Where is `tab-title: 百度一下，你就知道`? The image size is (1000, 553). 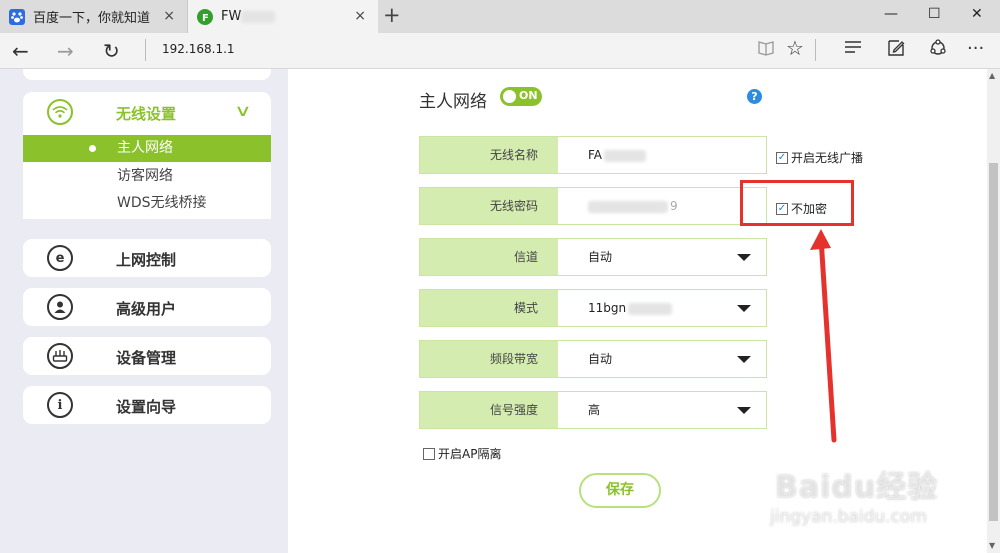 tab-title: 百度一下，你就知道 is located at coordinates (92, 18).